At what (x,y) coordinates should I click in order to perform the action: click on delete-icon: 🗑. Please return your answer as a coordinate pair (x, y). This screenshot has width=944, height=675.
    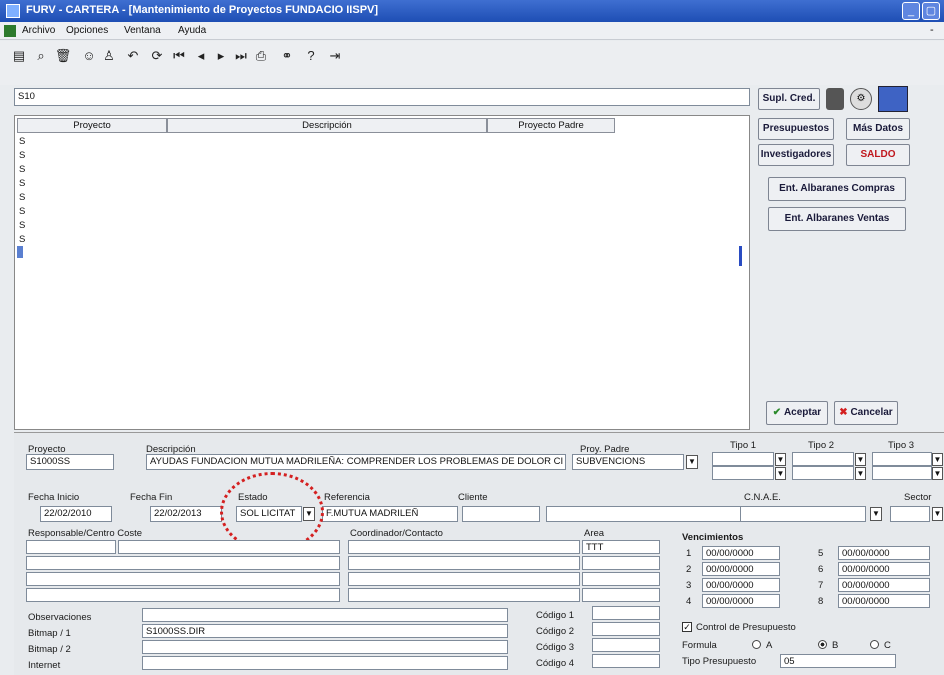
    Looking at the image, I should click on (63, 56).